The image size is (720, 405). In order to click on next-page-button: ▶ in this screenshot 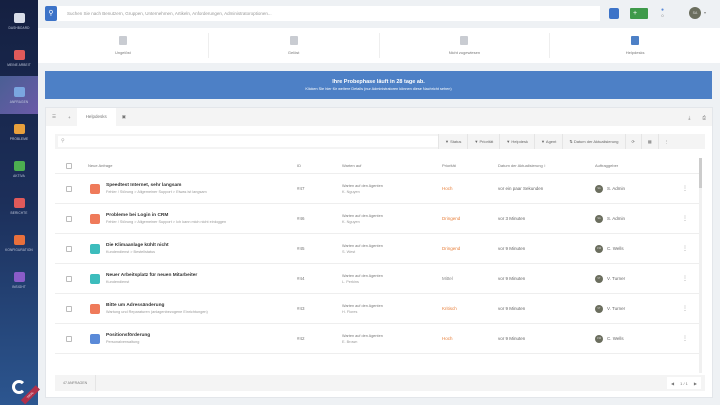, I will do `click(695, 383)`.